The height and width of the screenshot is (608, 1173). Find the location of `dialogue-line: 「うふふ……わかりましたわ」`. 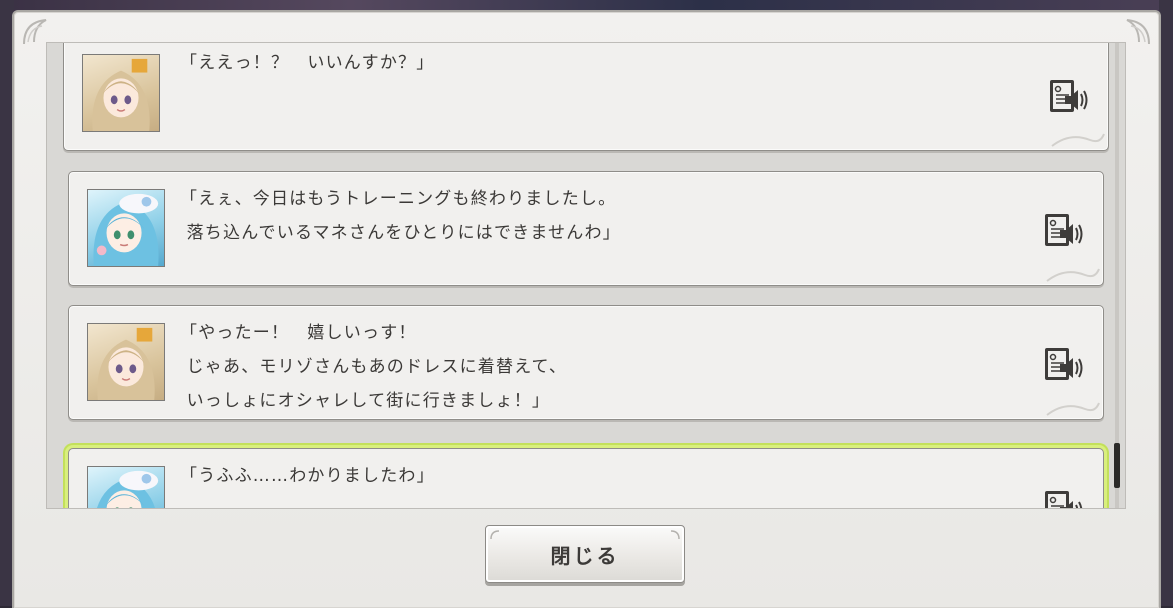

dialogue-line: 「うふふ……わかりましたわ」 is located at coordinates (307, 476).